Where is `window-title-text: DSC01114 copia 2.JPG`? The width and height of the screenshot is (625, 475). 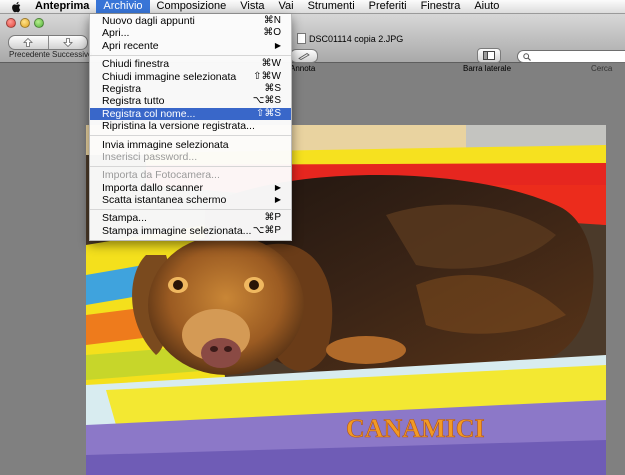 window-title-text: DSC01114 copia 2.JPG is located at coordinates (356, 38).